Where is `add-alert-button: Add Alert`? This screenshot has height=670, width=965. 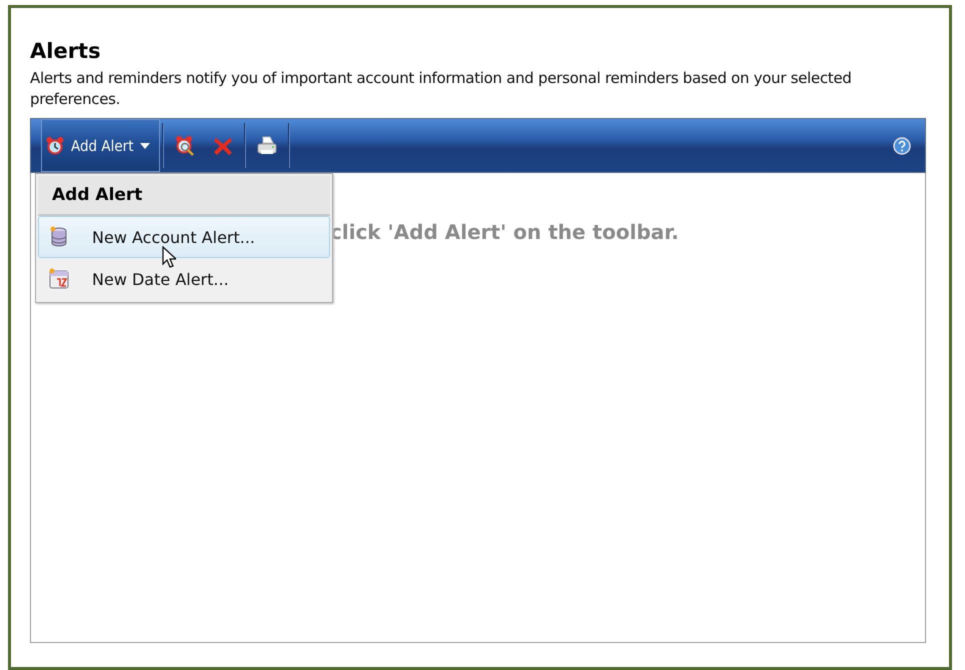
add-alert-button: Add Alert is located at coordinates (100, 145).